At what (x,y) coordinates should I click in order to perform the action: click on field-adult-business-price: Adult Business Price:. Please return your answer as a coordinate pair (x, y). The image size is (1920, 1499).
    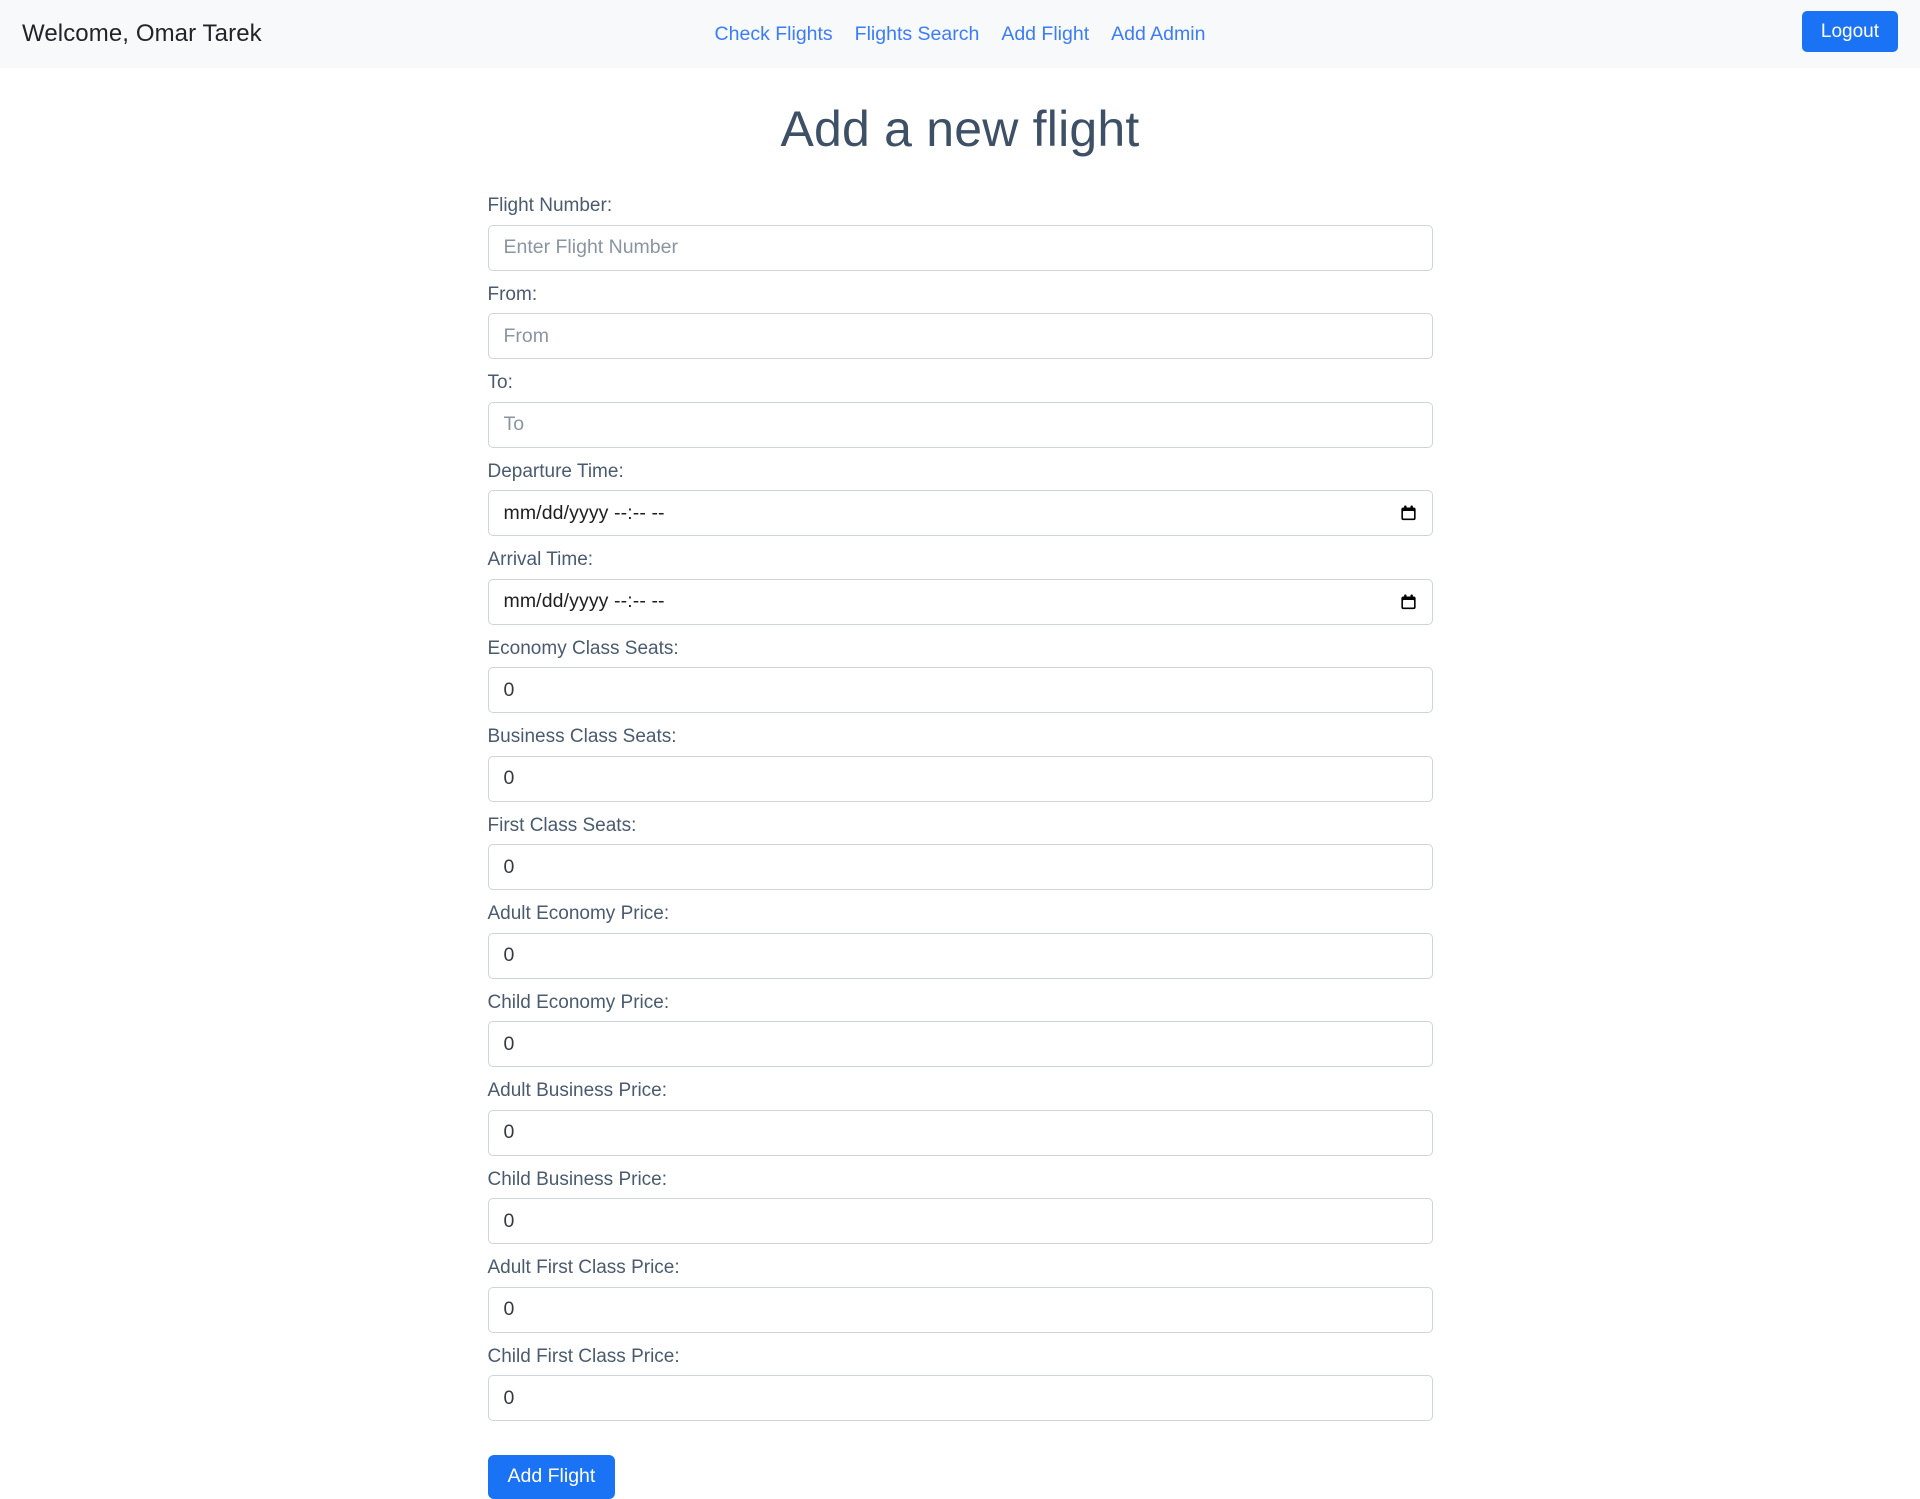
    Looking at the image, I should click on (960, 1116).